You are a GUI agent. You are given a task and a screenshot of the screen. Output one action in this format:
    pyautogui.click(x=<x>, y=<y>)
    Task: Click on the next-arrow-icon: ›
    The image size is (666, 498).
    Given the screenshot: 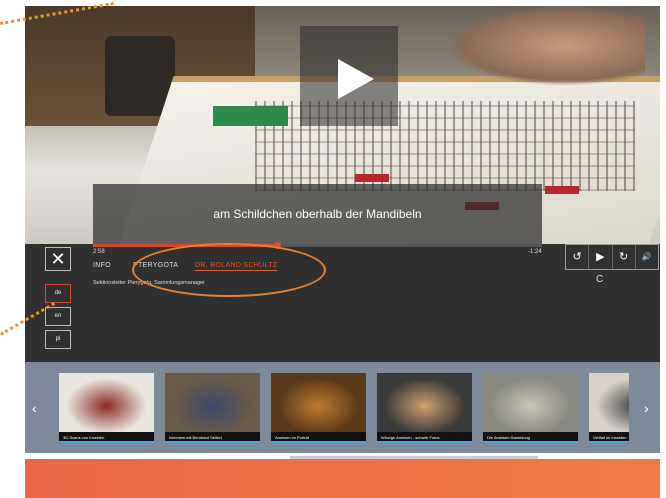 What is the action you would take?
    pyautogui.click(x=646, y=408)
    